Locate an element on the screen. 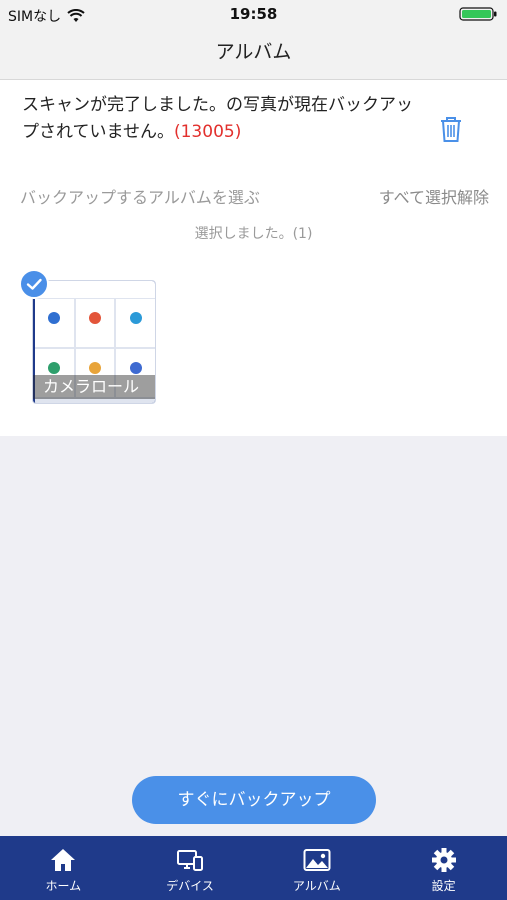 This screenshot has width=507, height=900. tab-home: ホーム is located at coordinates (63, 868).